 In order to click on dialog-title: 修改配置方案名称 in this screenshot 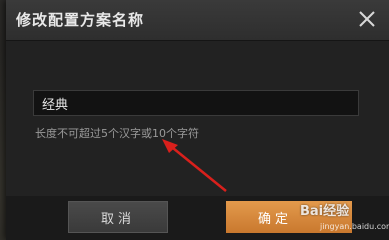, I will do `click(80, 20)`.